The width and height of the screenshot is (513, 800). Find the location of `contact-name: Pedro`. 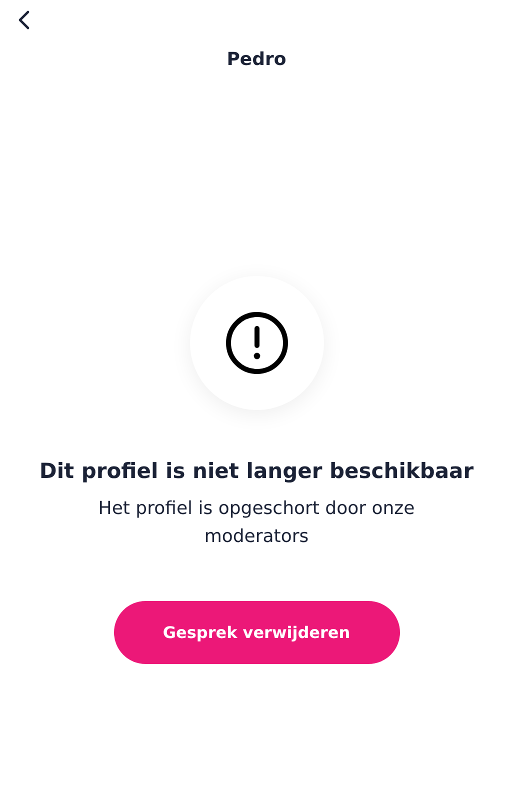

contact-name: Pedro is located at coordinates (256, 60).